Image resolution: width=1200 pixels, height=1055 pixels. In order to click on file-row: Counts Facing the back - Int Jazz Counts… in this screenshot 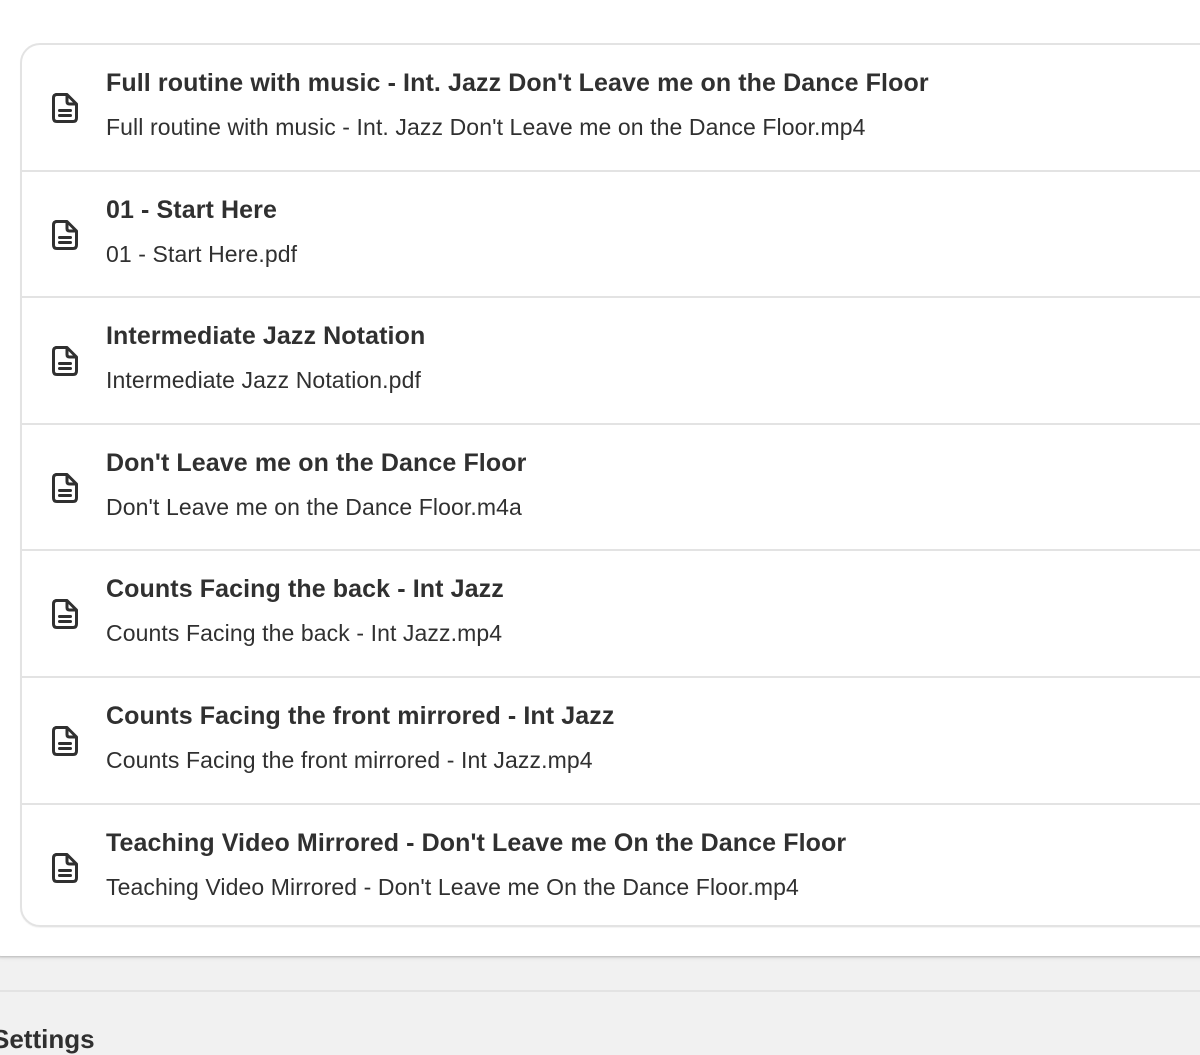, I will do `click(611, 614)`.